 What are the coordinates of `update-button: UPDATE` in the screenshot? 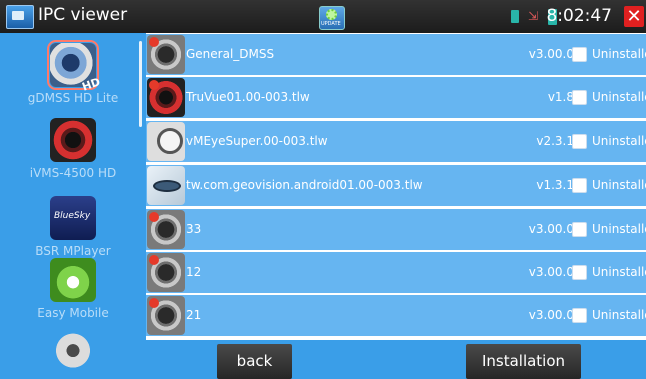 It's located at (332, 18).